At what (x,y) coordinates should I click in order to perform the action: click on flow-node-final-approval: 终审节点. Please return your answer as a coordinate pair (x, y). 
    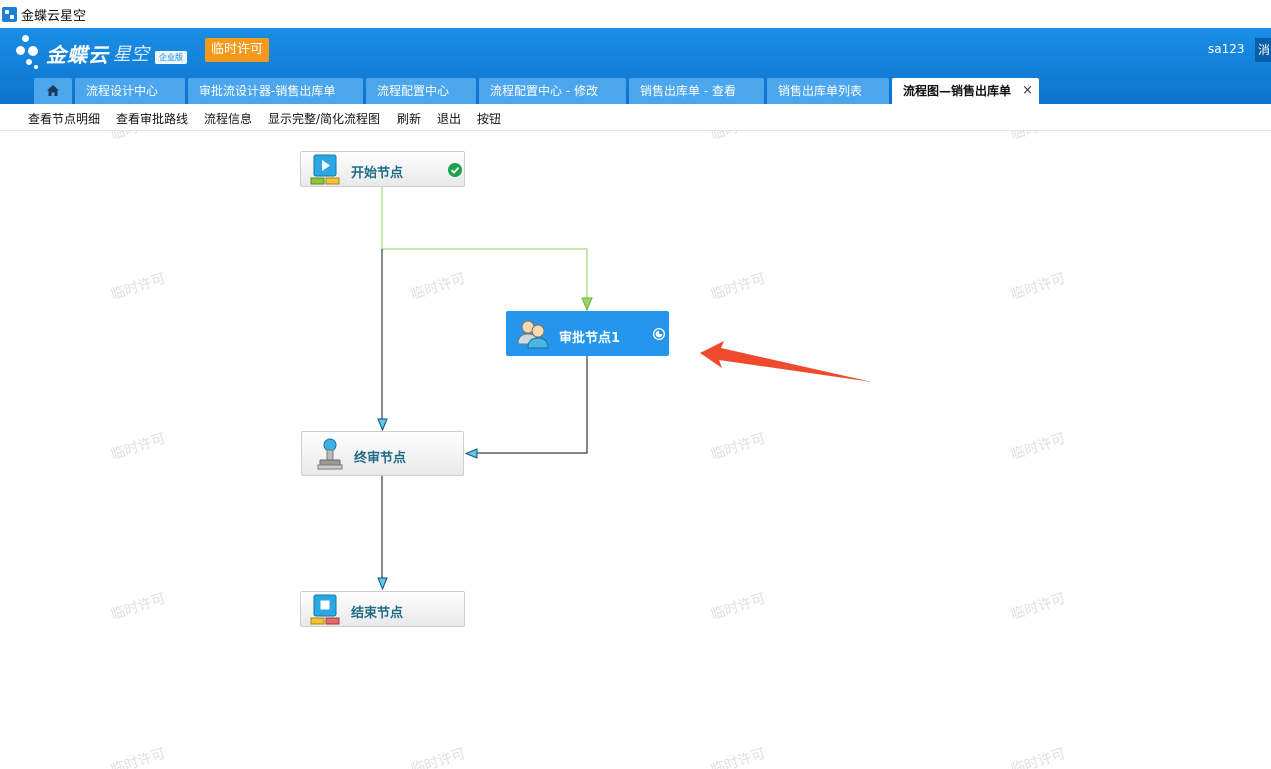
    Looking at the image, I should click on (382, 453).